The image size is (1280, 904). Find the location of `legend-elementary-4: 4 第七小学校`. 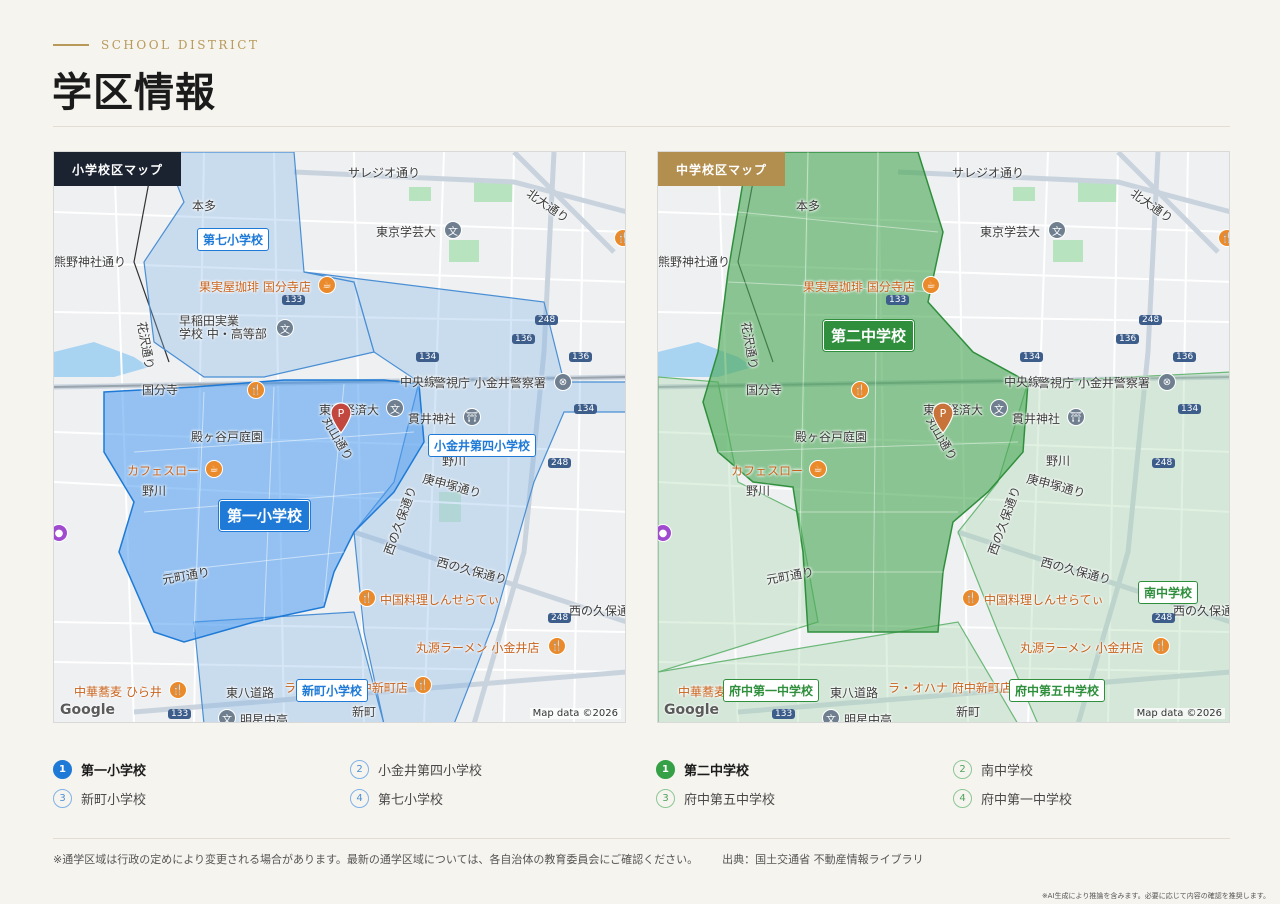

legend-elementary-4: 4 第七小学校 is located at coordinates (396, 798).